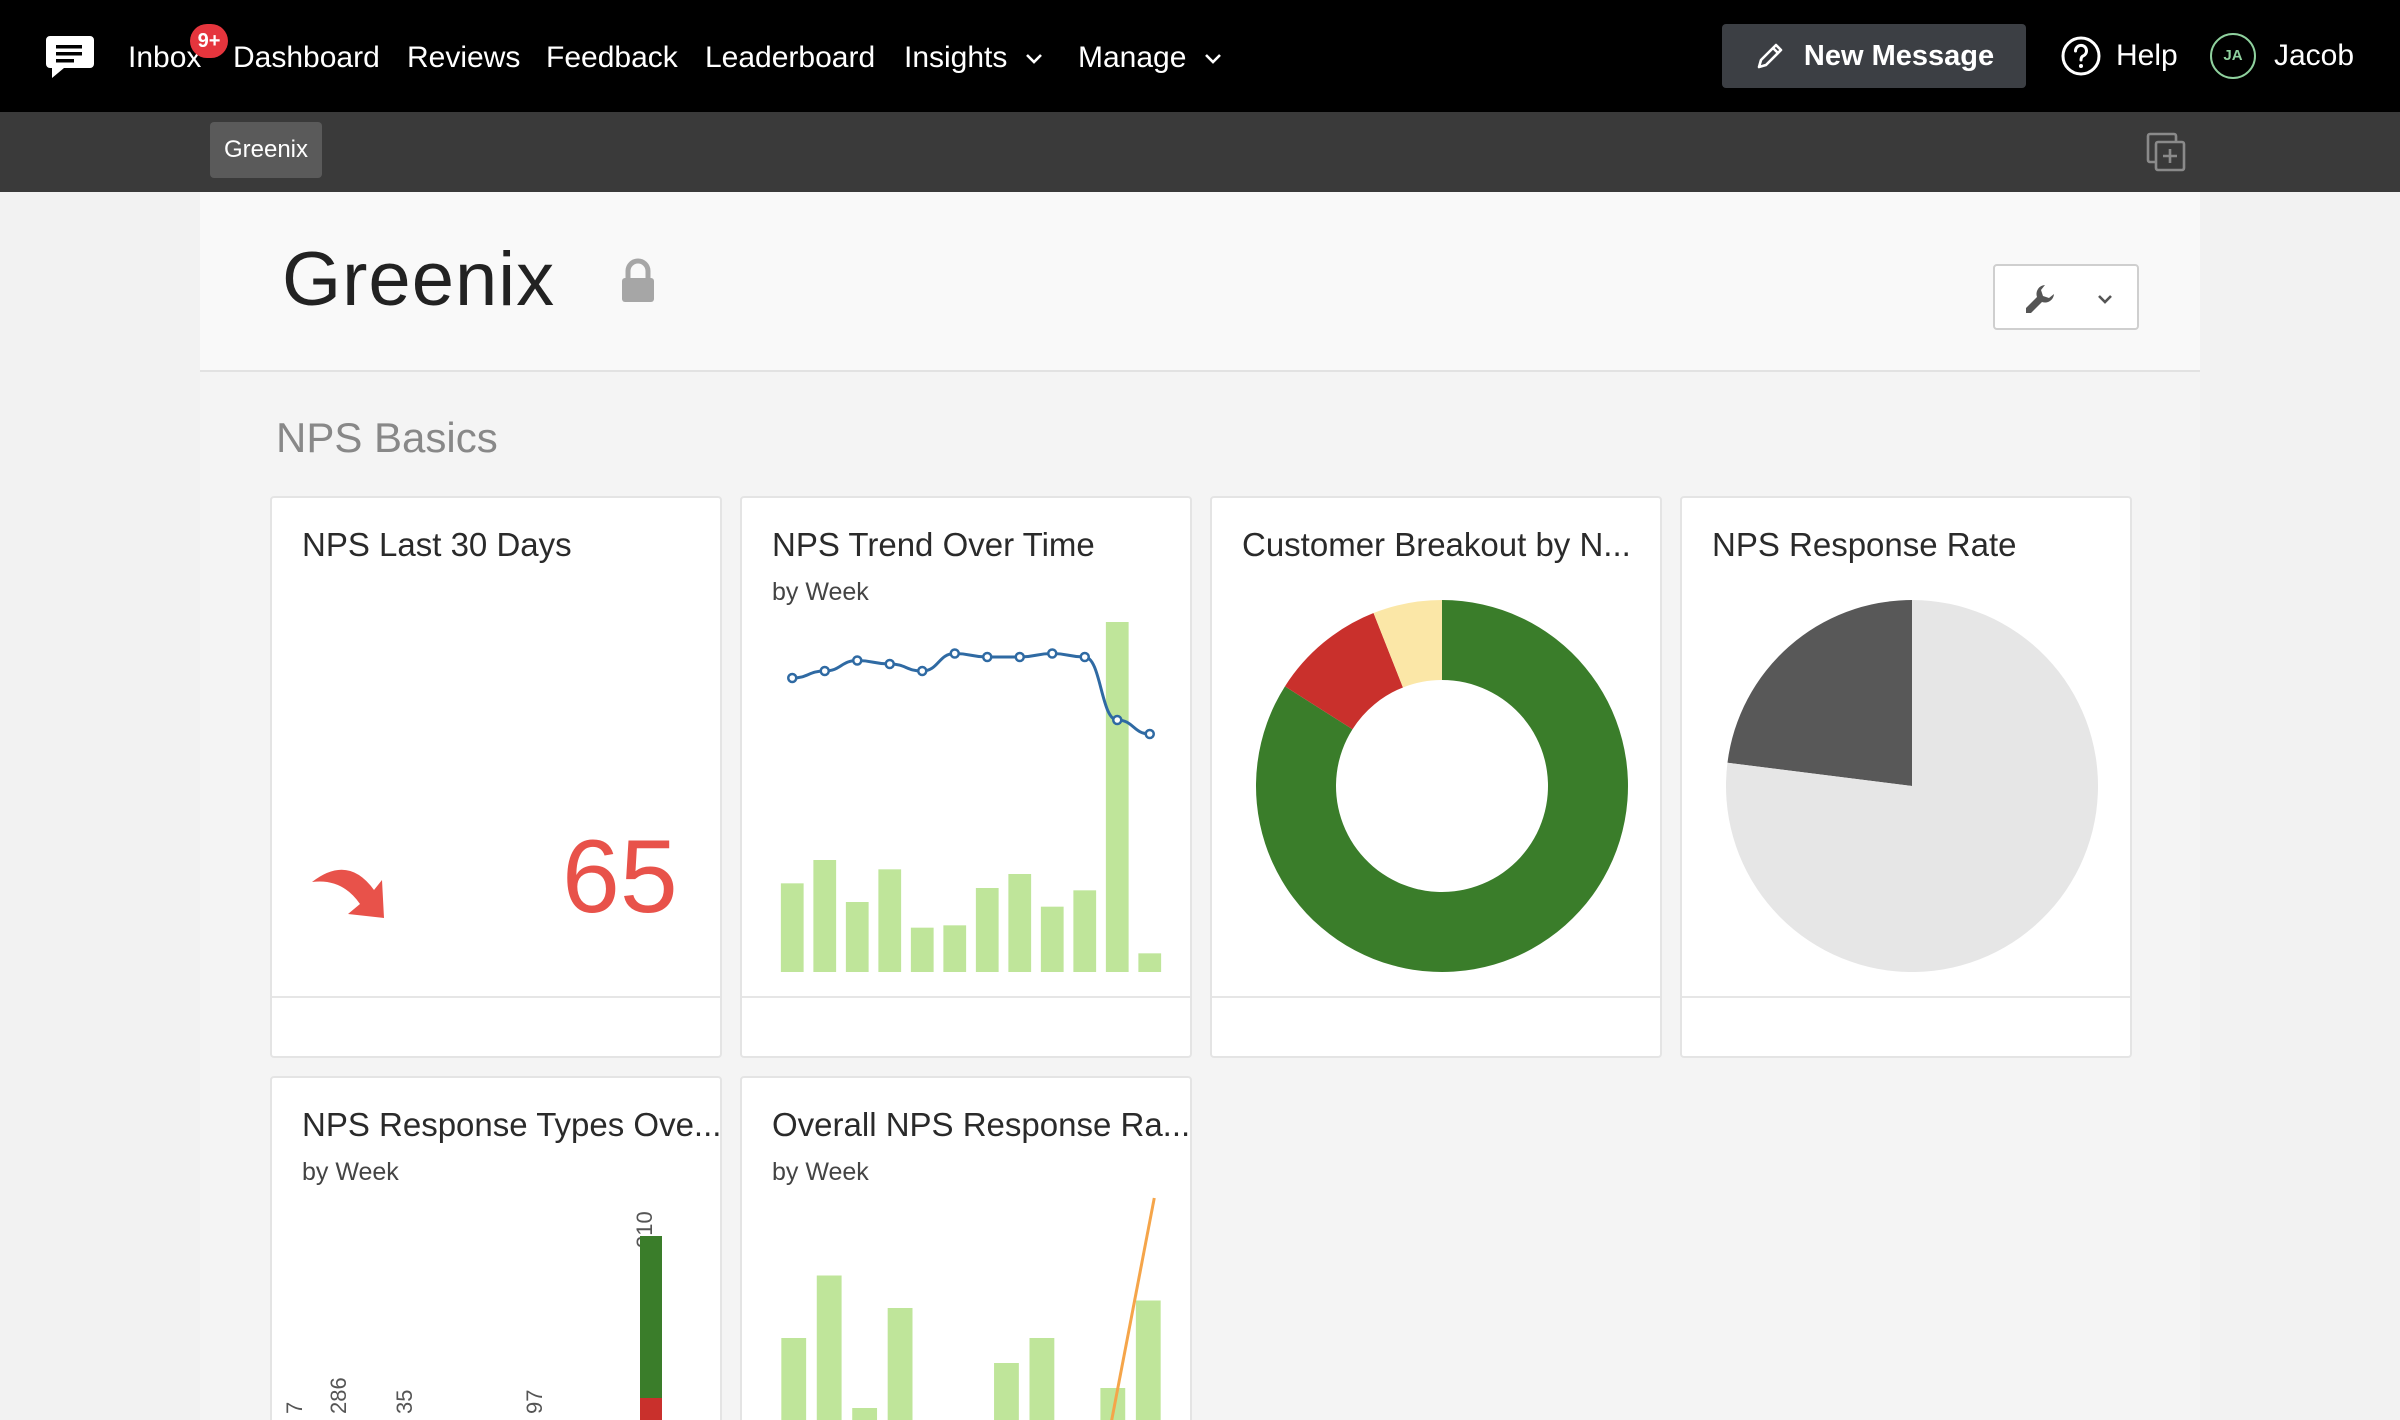 This screenshot has height=1420, width=2400. What do you see at coordinates (1200, 152) in the screenshot?
I see `sub-nav: Greenix` at bounding box center [1200, 152].